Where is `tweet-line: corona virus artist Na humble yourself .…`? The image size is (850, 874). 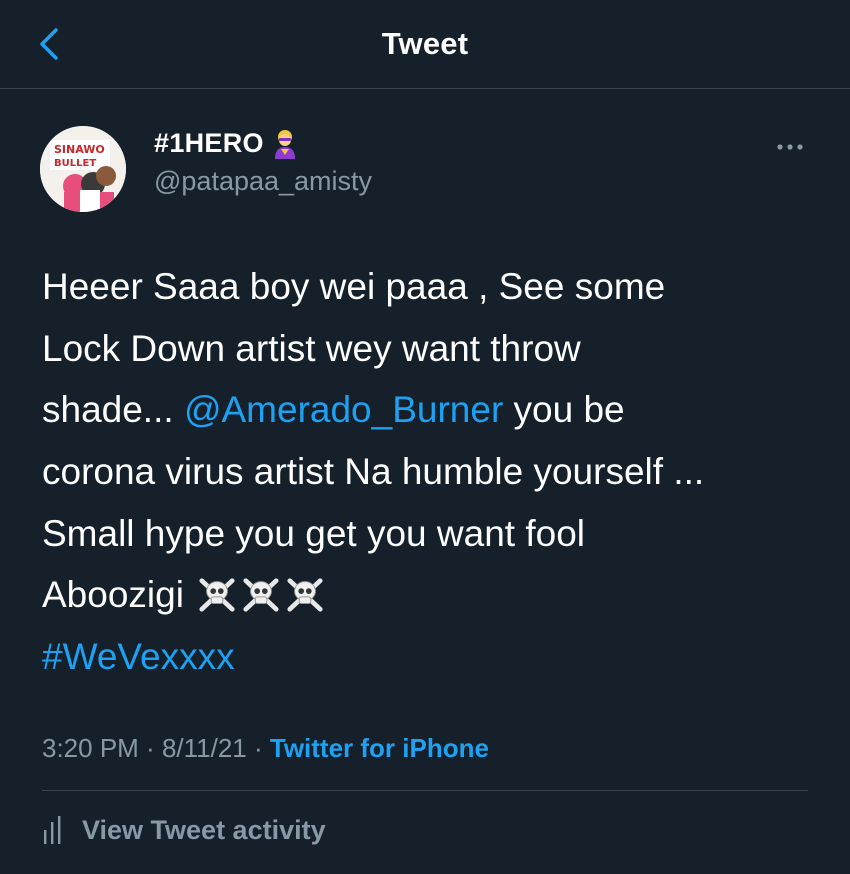 tweet-line: corona virus artist Na humble yourself .… is located at coordinates (373, 472).